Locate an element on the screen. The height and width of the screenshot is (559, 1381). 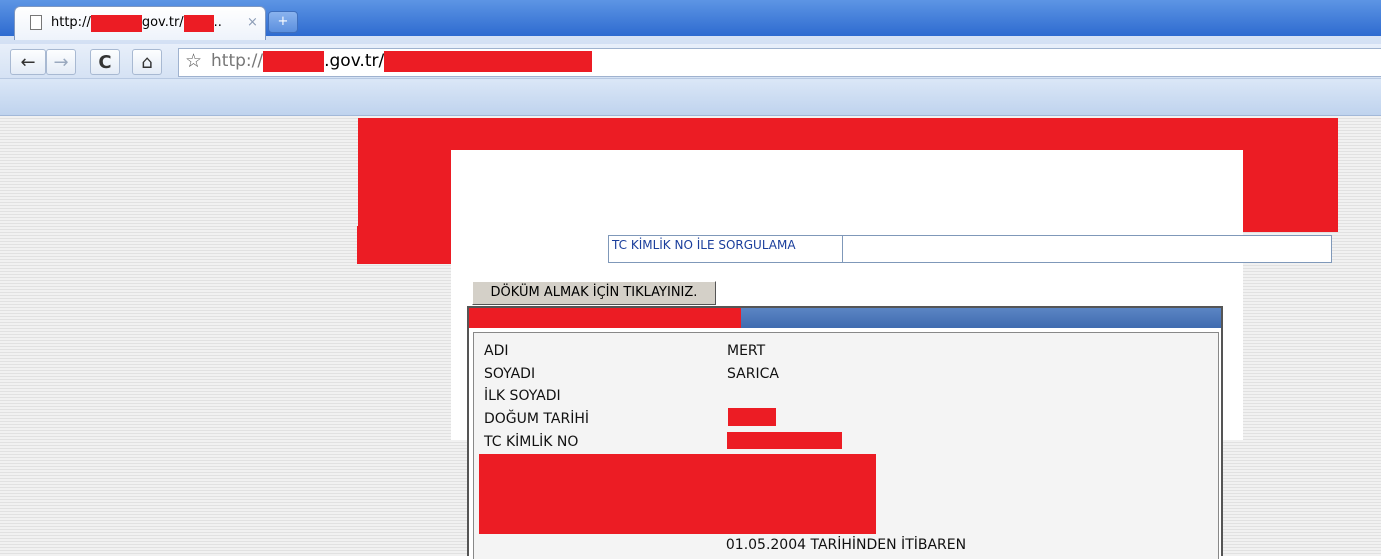
url-domain: .gov.tr/ is located at coordinates (354, 61).